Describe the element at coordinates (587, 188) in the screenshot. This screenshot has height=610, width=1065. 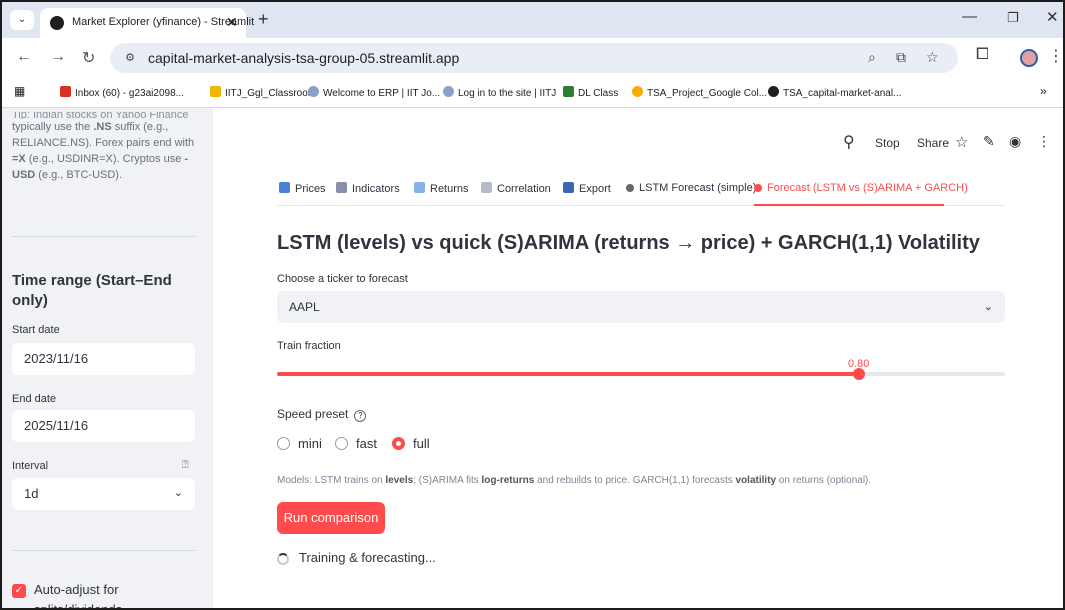
I see `tab-export: Export` at that location.